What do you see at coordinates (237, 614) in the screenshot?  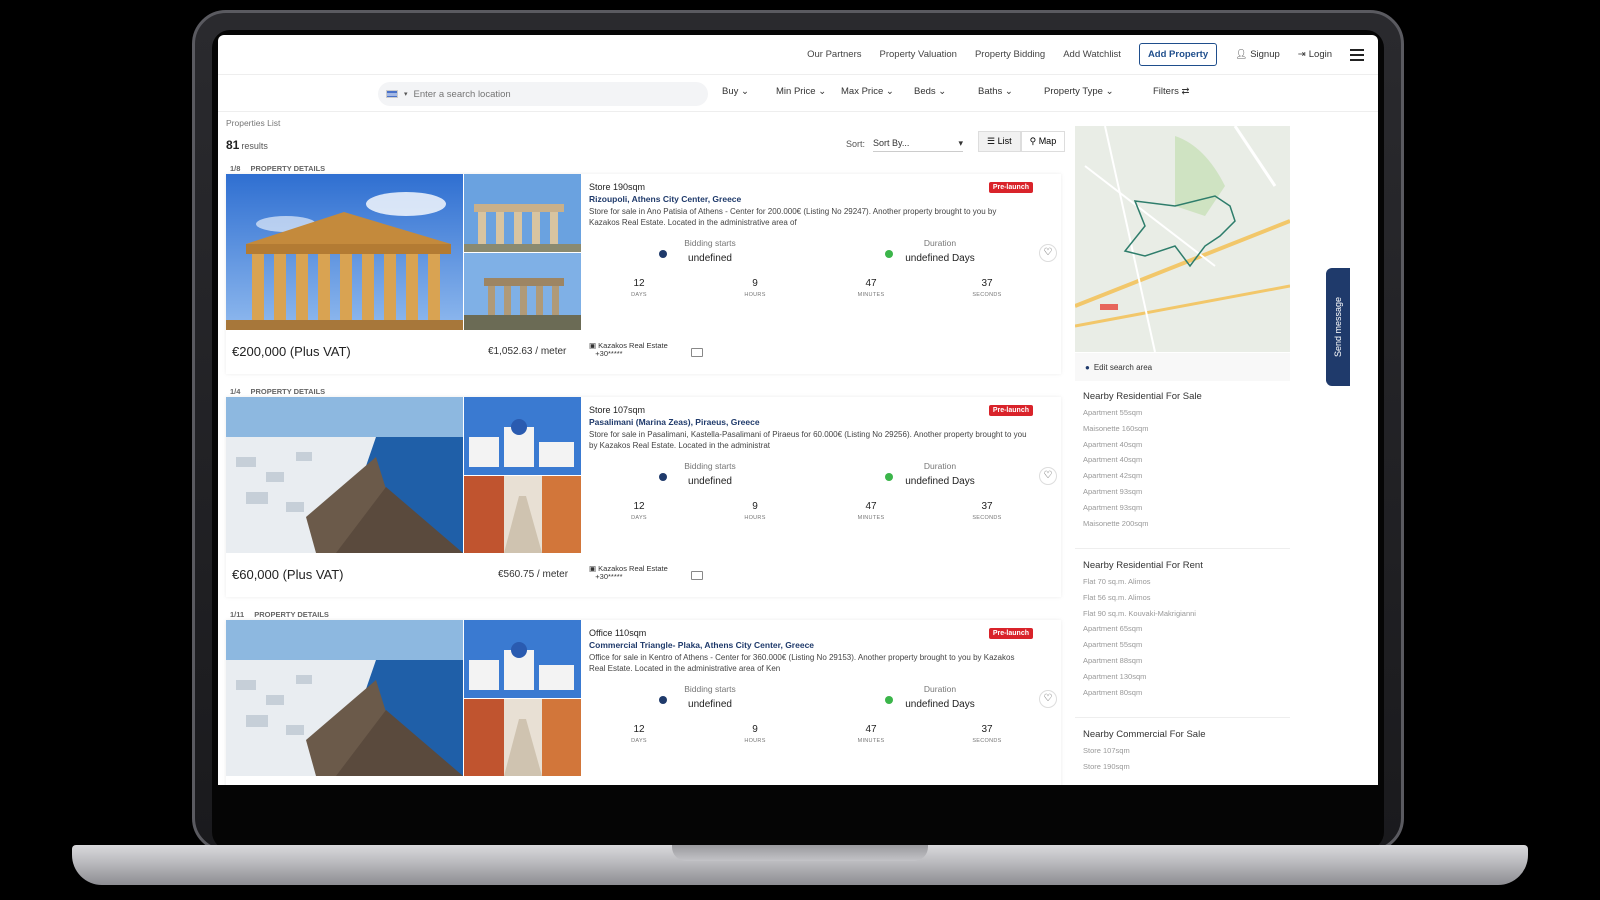 I see `photo-count: 1/11` at bounding box center [237, 614].